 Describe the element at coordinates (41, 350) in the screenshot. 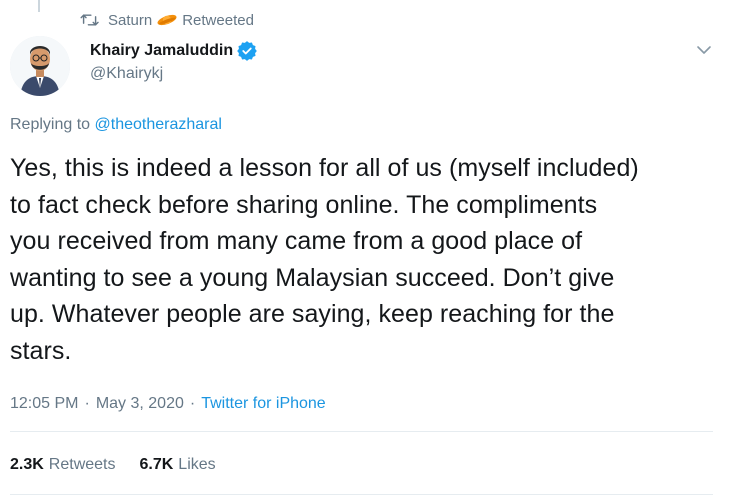

I see `tweet-line: stars.` at that location.